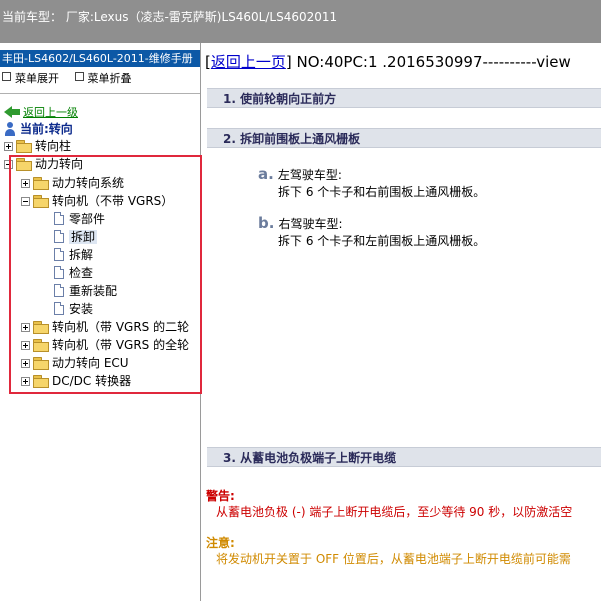 The height and width of the screenshot is (601, 601). Describe the element at coordinates (371, 183) in the screenshot. I see `substep-a: a. 左驾驶车型: 拆下 6 个卡子和右前围板上通风栅板。` at that location.